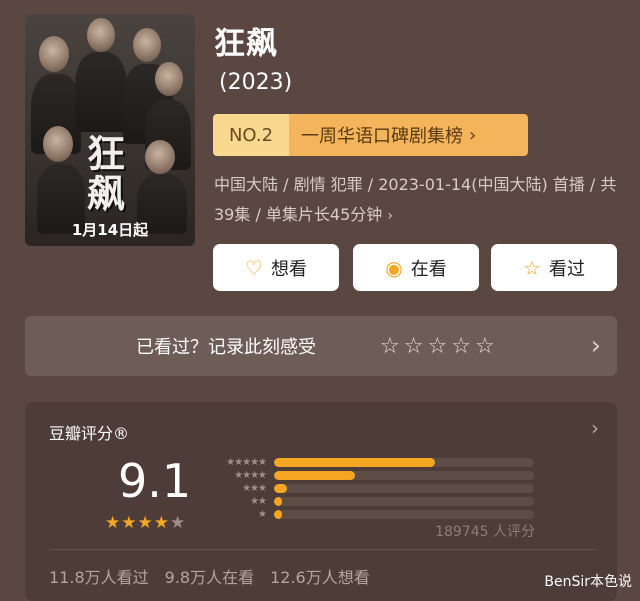 The image size is (640, 601). Describe the element at coordinates (532, 267) in the screenshot. I see `star-icon: ☆` at that location.